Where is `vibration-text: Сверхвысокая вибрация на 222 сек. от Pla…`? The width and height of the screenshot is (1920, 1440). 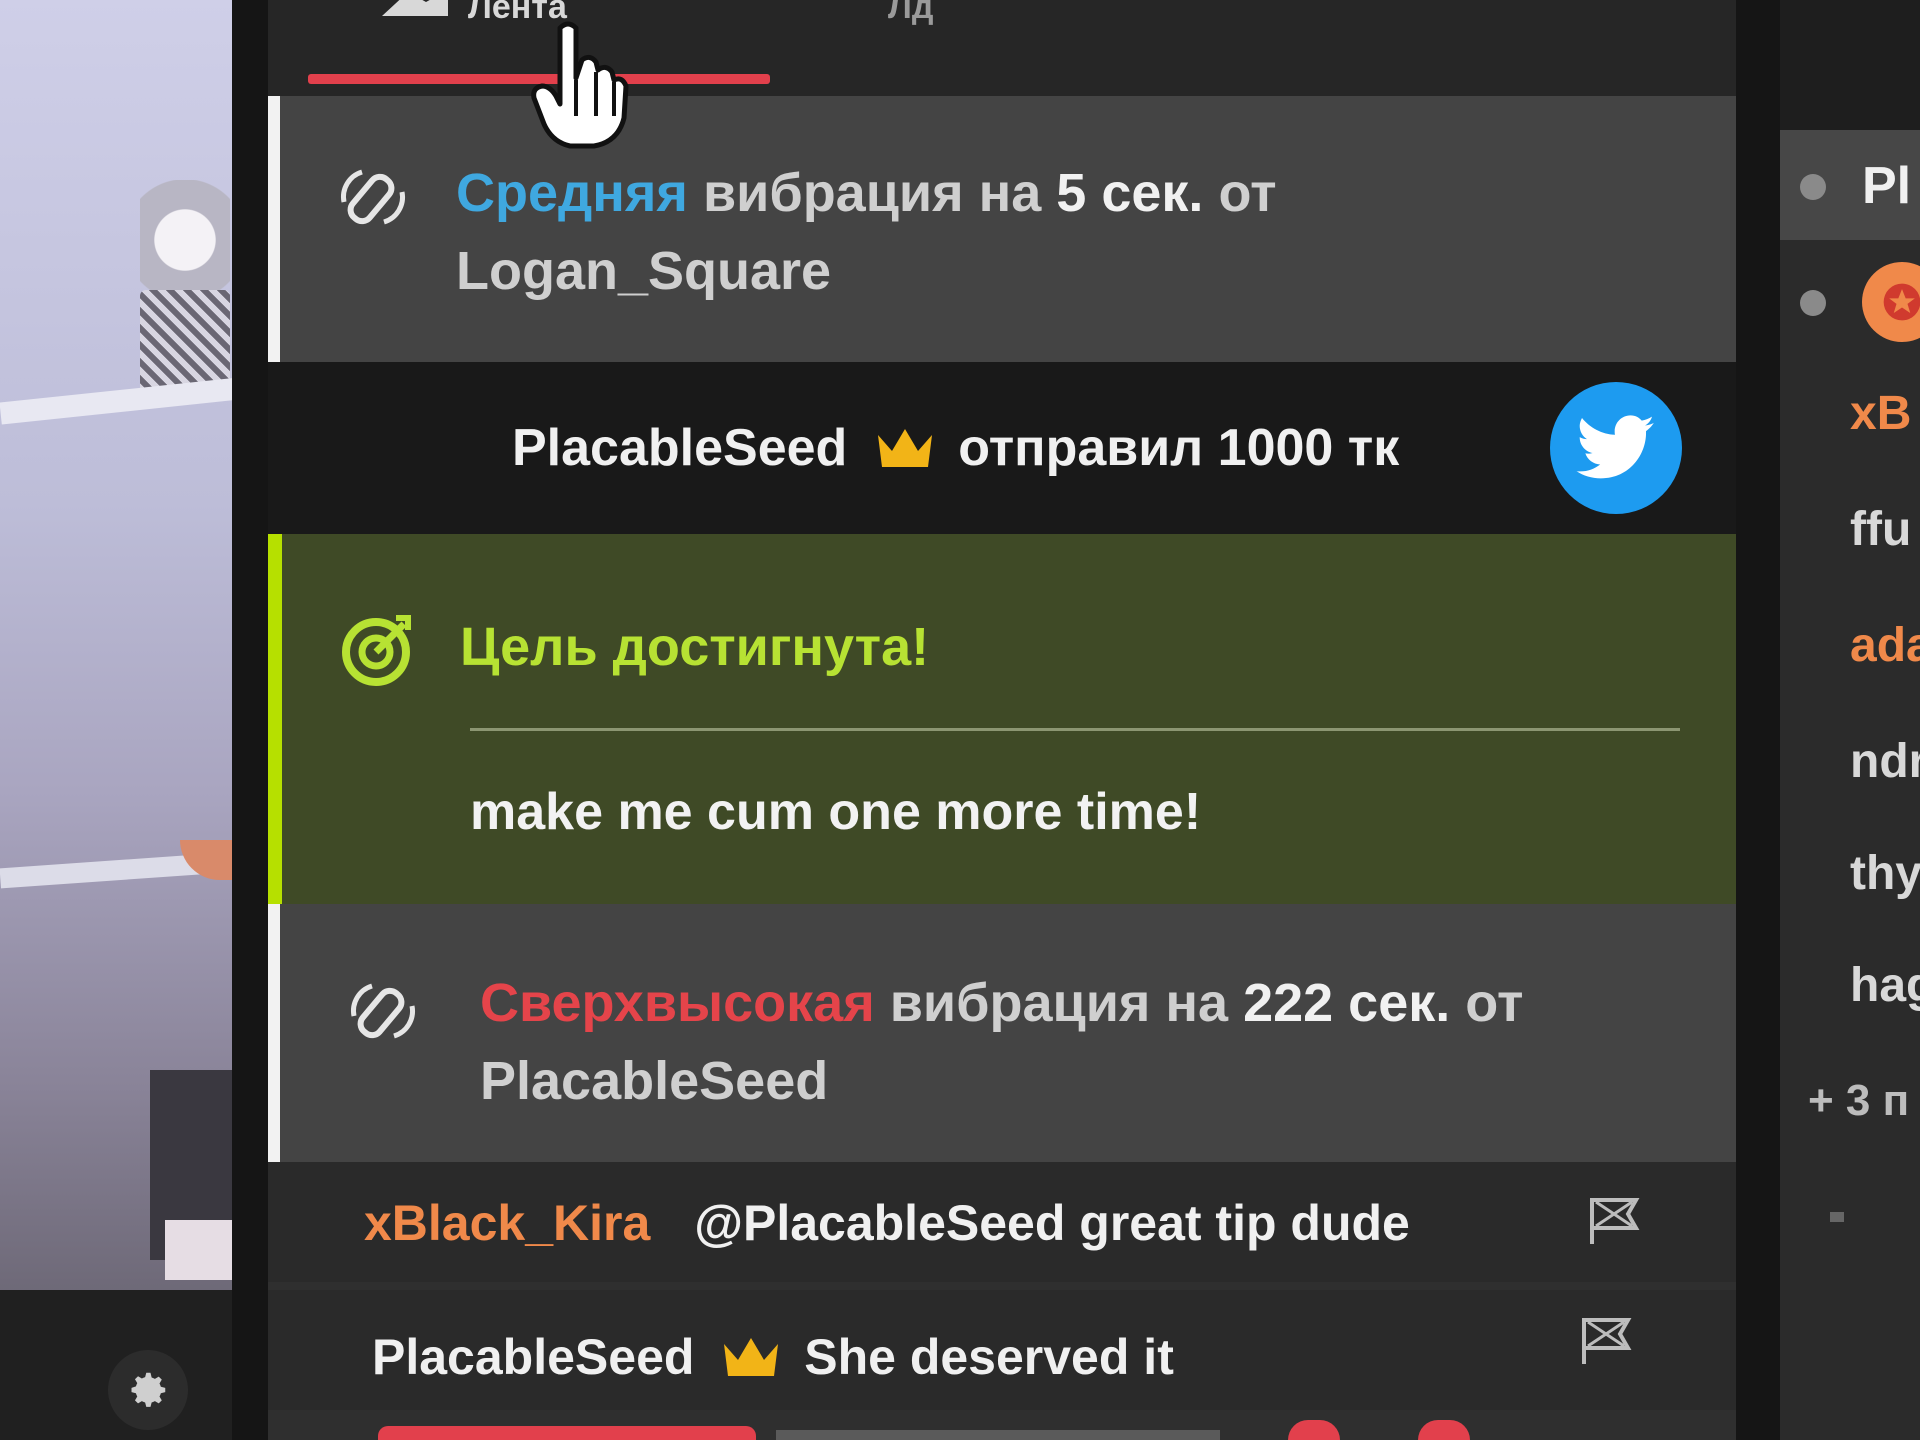
vibration-text: Сверхвысокая вибрация на 222 сек. от Pla… is located at coordinates (1080, 1042).